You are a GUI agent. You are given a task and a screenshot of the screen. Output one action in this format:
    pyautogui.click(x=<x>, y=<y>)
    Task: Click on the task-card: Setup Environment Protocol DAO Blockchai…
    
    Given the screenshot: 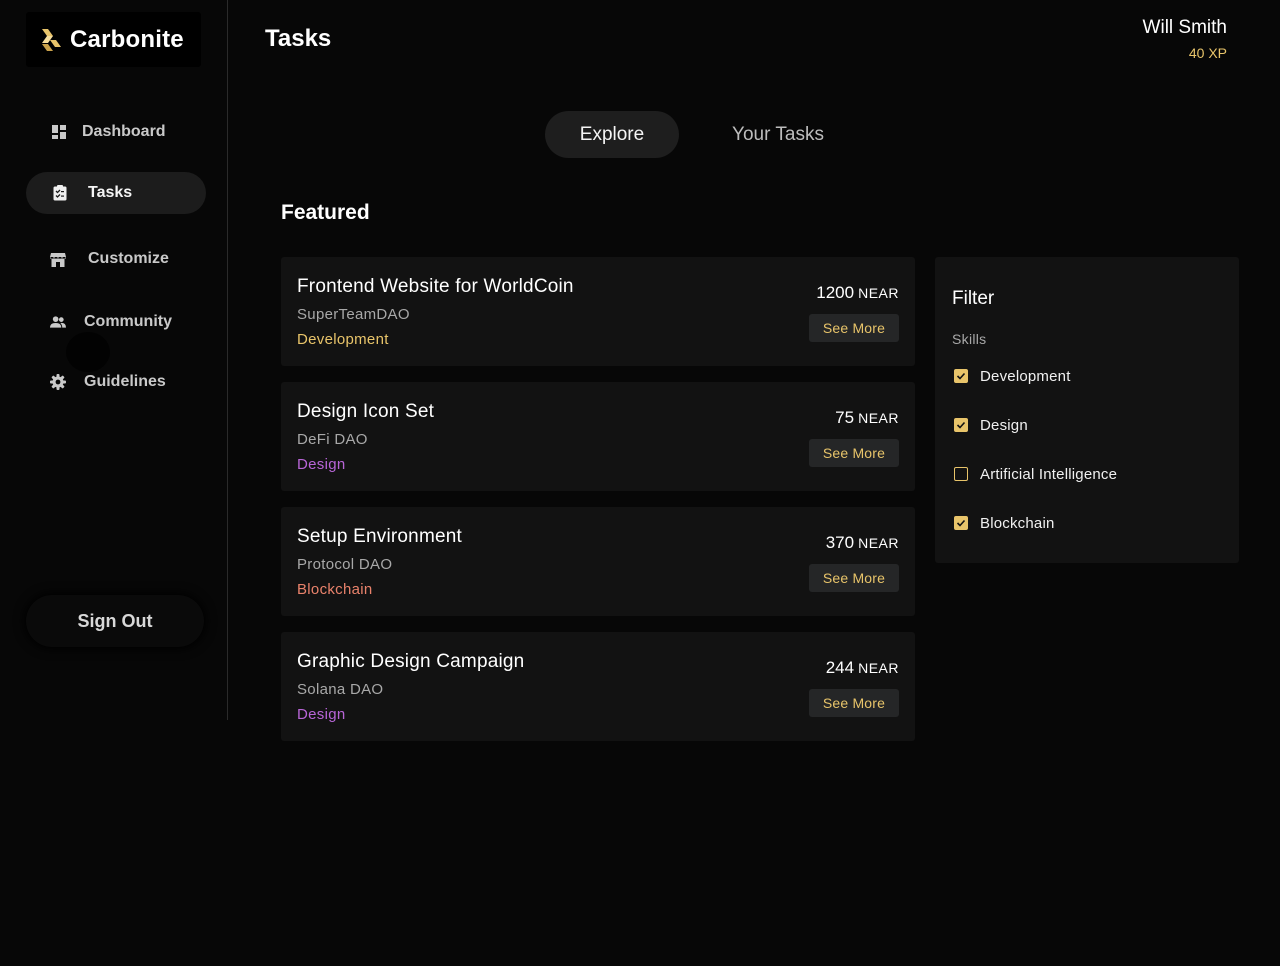 What is the action you would take?
    pyautogui.click(x=598, y=561)
    